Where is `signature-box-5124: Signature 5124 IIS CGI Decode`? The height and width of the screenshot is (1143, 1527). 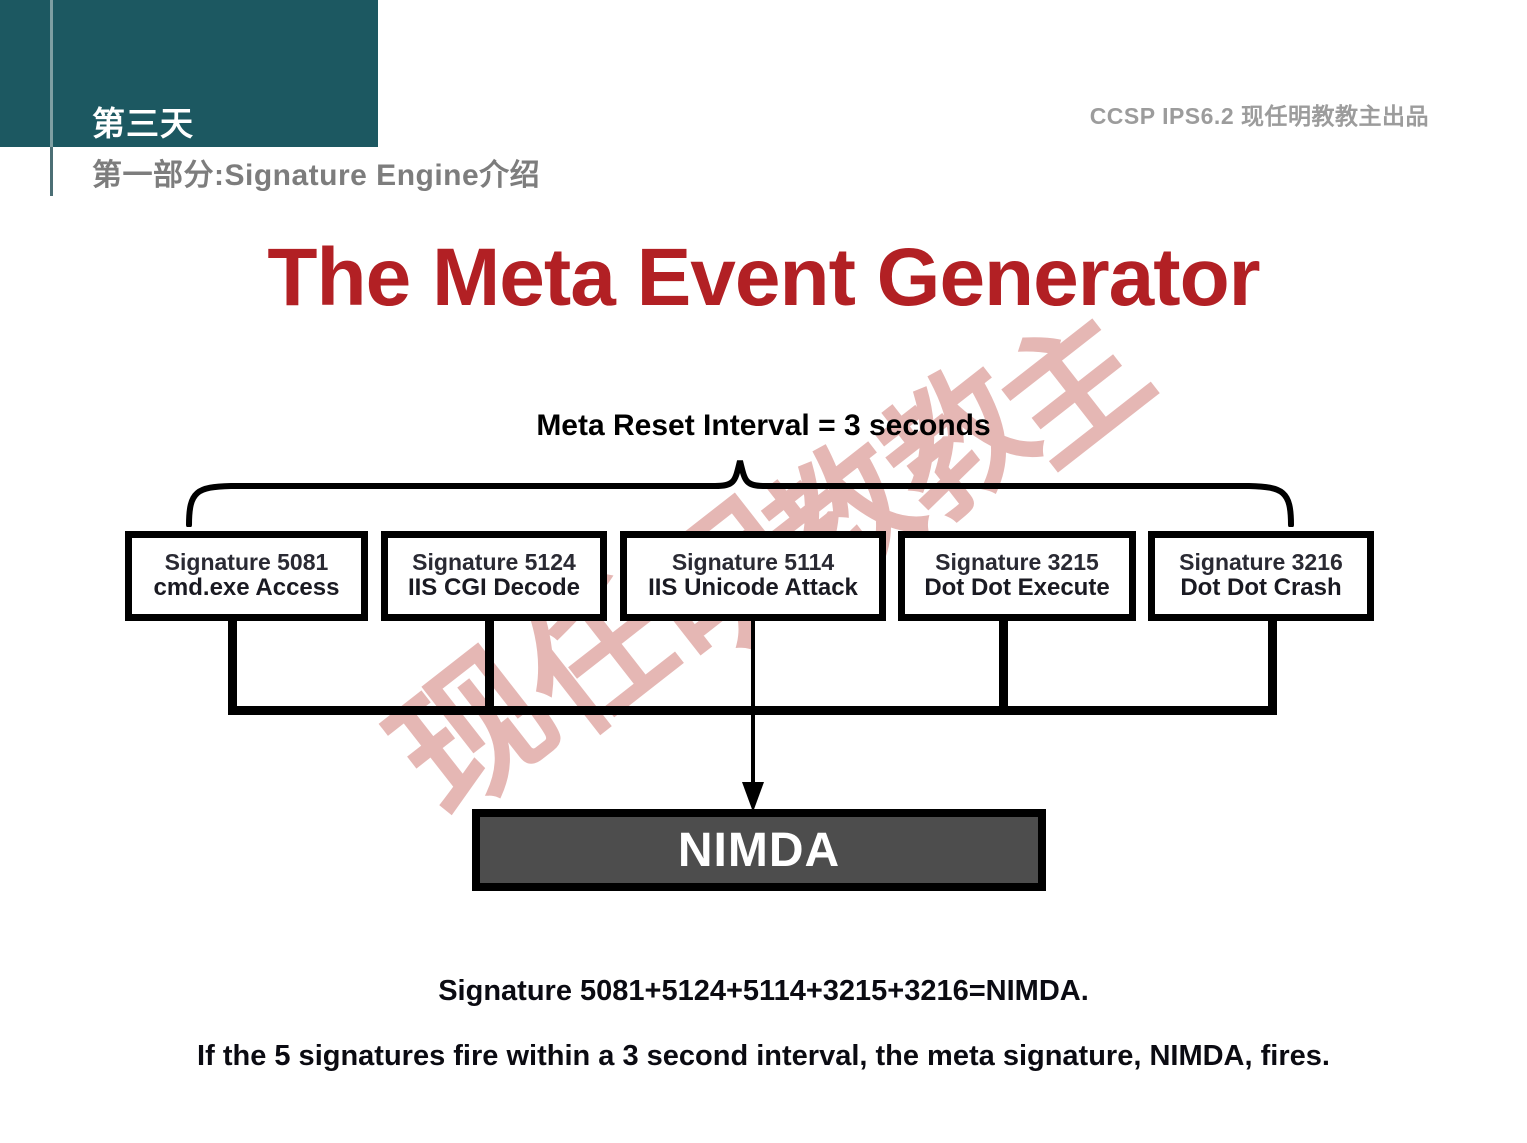 signature-box-5124: Signature 5124 IIS CGI Decode is located at coordinates (494, 576).